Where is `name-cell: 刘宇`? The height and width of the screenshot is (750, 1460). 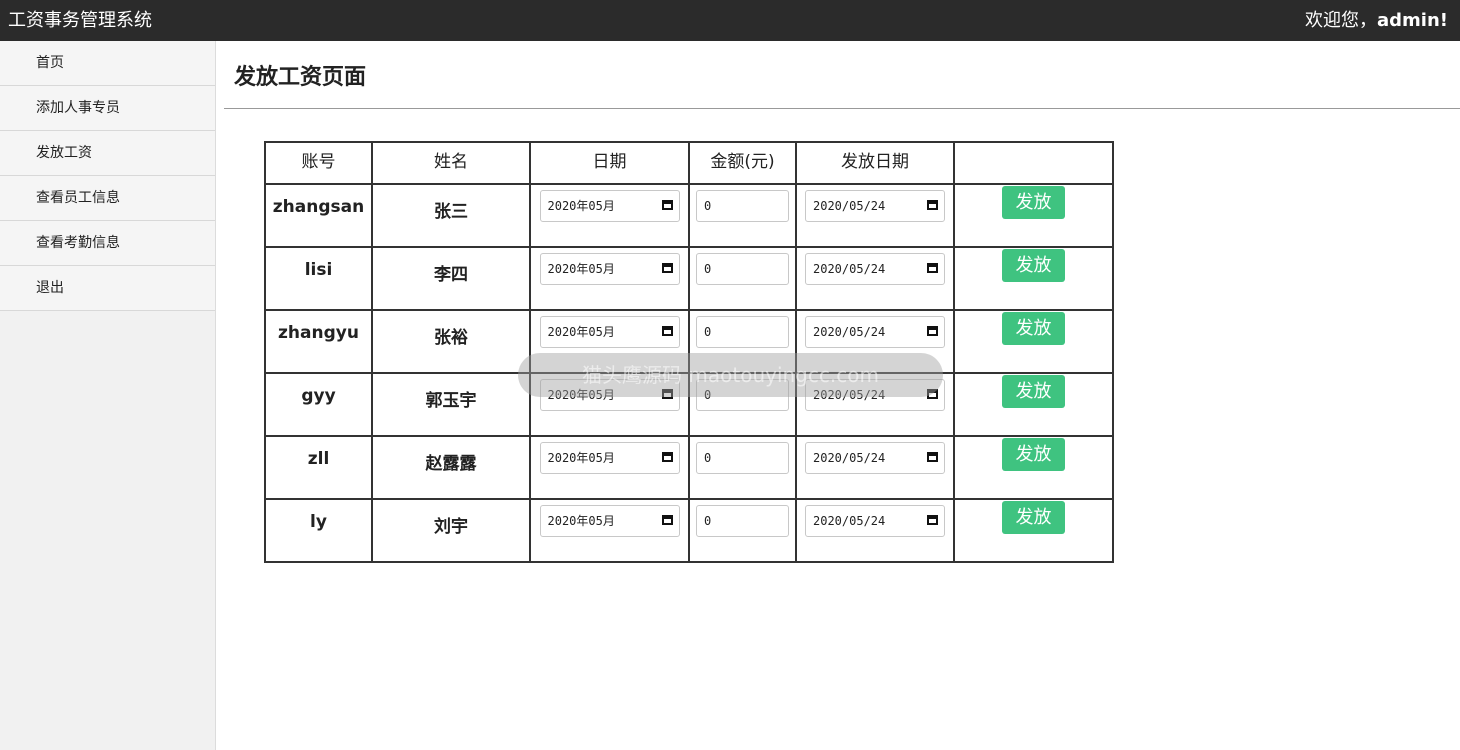 name-cell: 刘宇 is located at coordinates (451, 530).